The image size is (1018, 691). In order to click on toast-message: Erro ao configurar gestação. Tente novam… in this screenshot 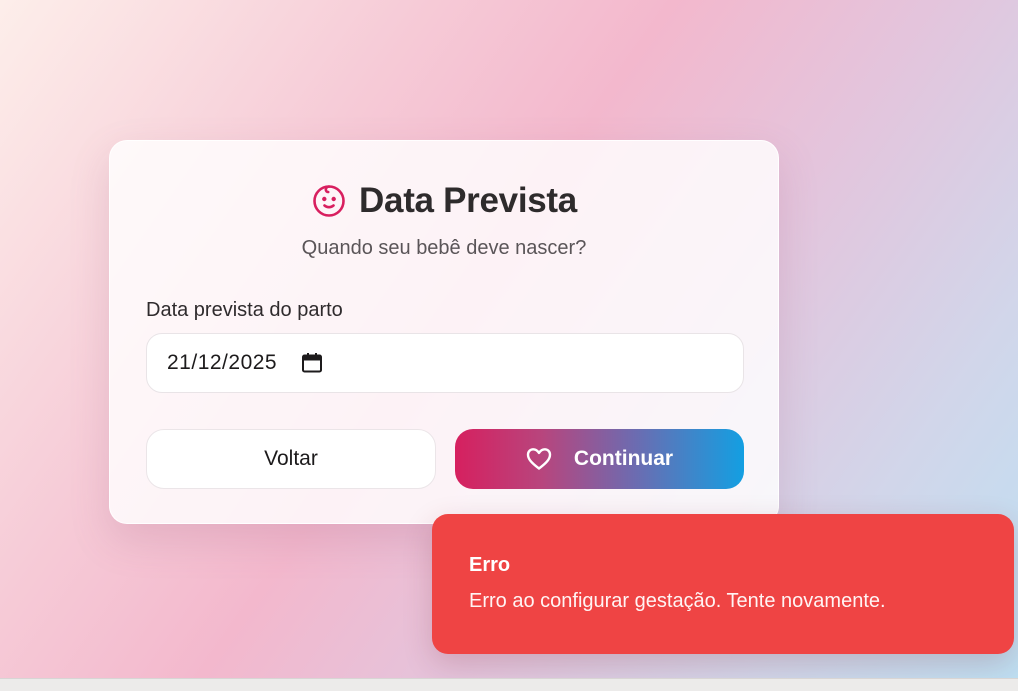, I will do `click(677, 601)`.